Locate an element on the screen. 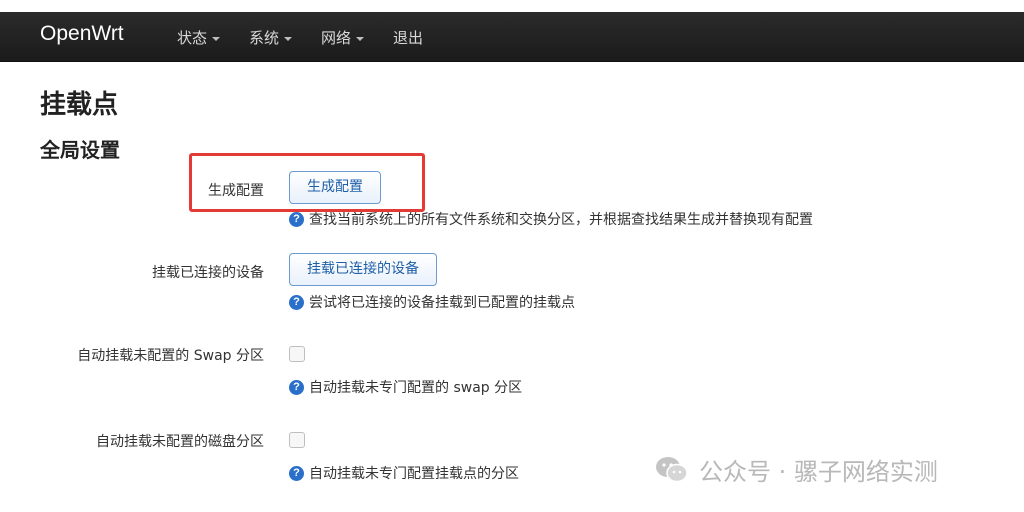  auto-mount-help: ? 自动挂载未专门配置挂载点的分区 is located at coordinates (404, 473).